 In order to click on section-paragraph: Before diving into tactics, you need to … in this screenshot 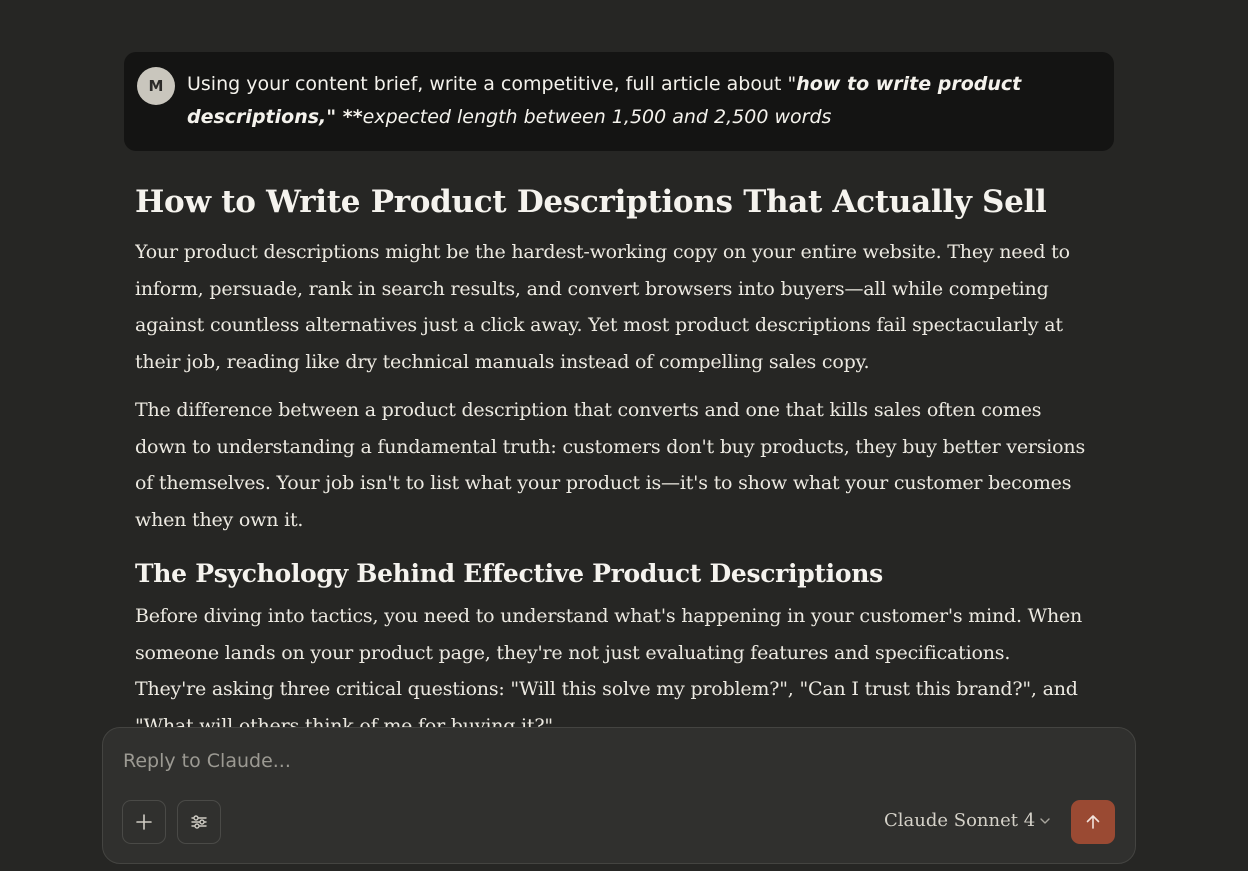, I will do `click(609, 666)`.